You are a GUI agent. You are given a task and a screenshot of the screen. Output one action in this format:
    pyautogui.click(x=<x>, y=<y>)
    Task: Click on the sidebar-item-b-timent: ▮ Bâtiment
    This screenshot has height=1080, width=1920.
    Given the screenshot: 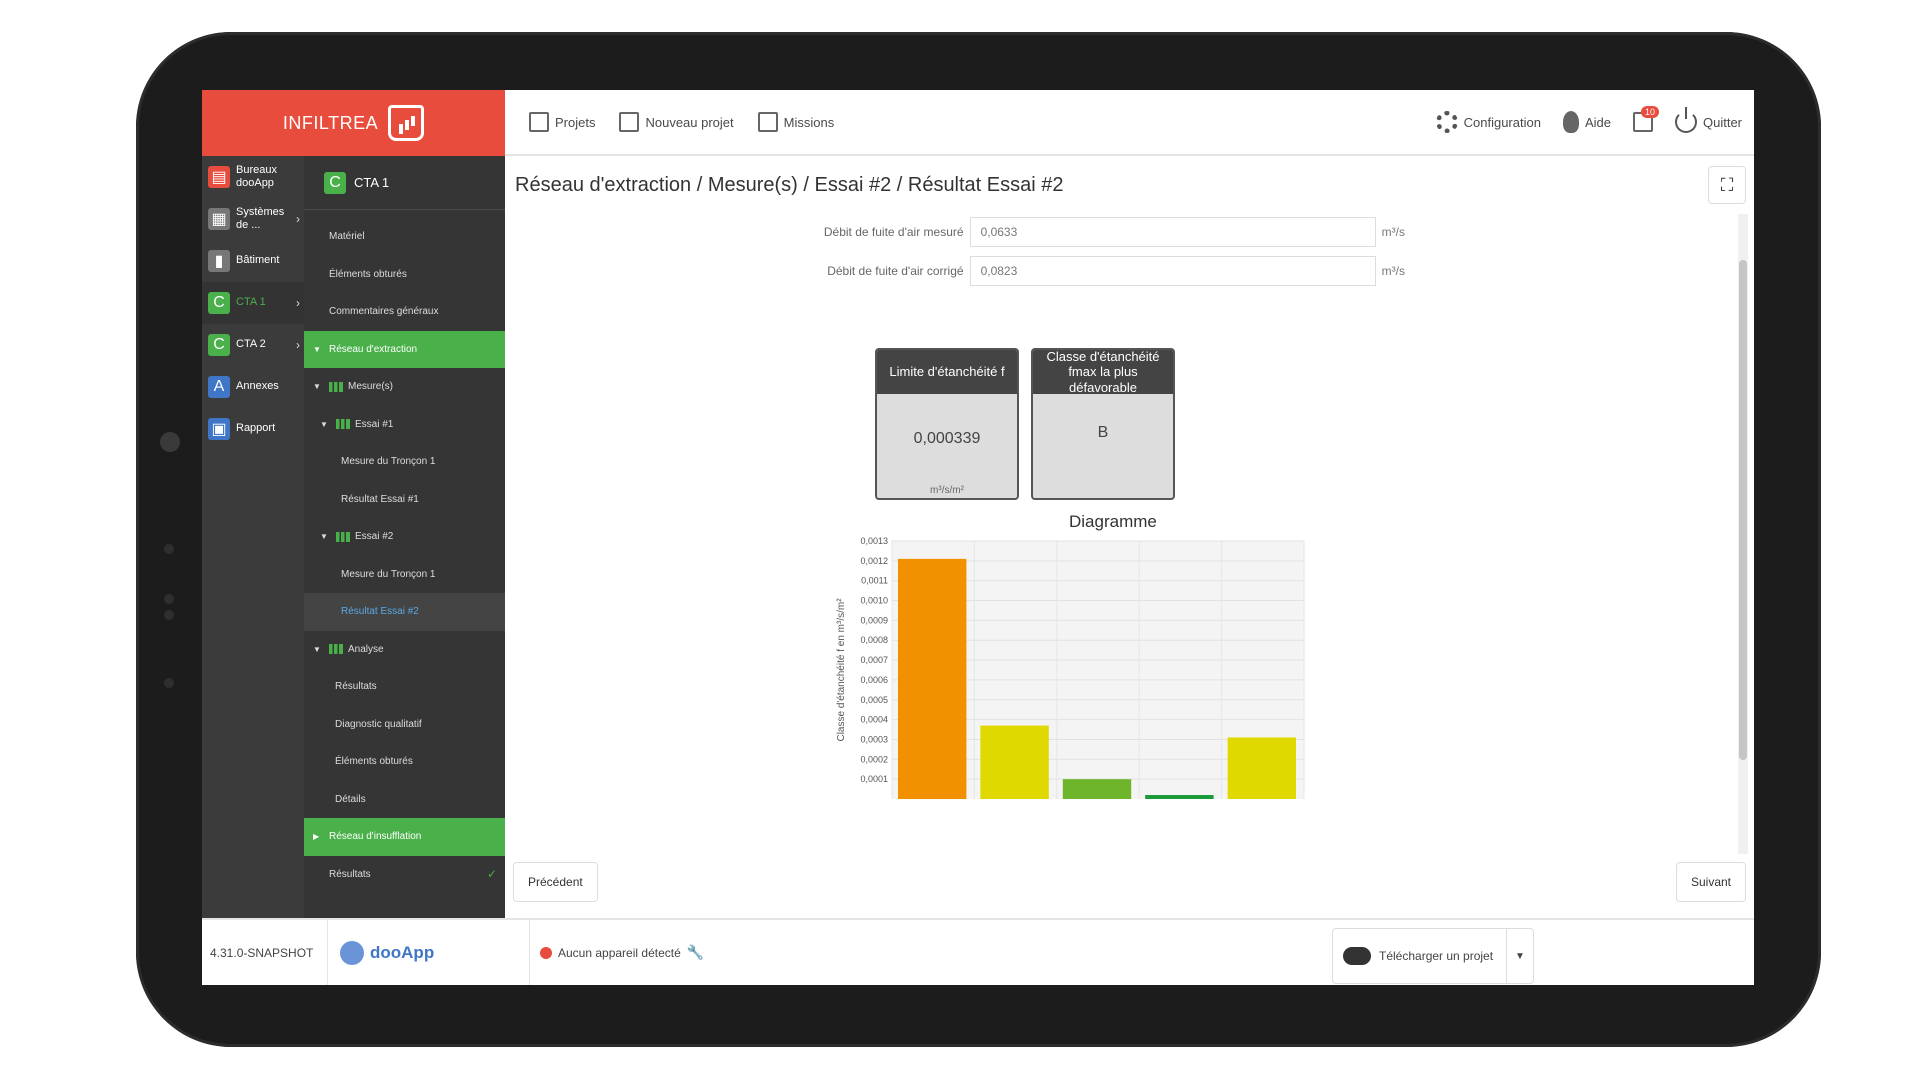 What is the action you would take?
    pyautogui.click(x=253, y=261)
    